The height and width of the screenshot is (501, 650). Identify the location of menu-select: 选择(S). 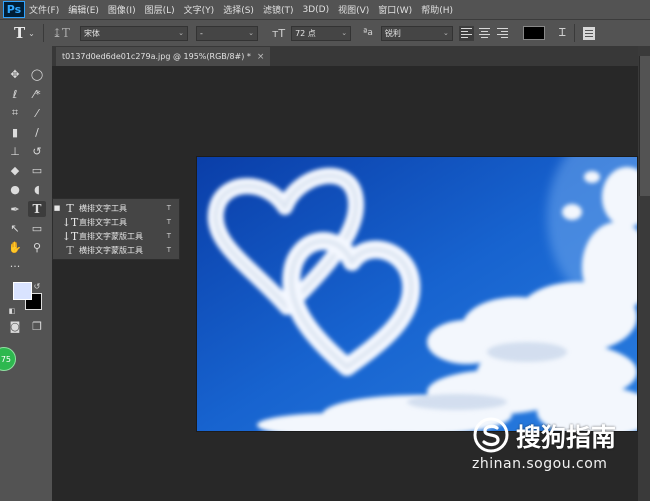
(238, 9).